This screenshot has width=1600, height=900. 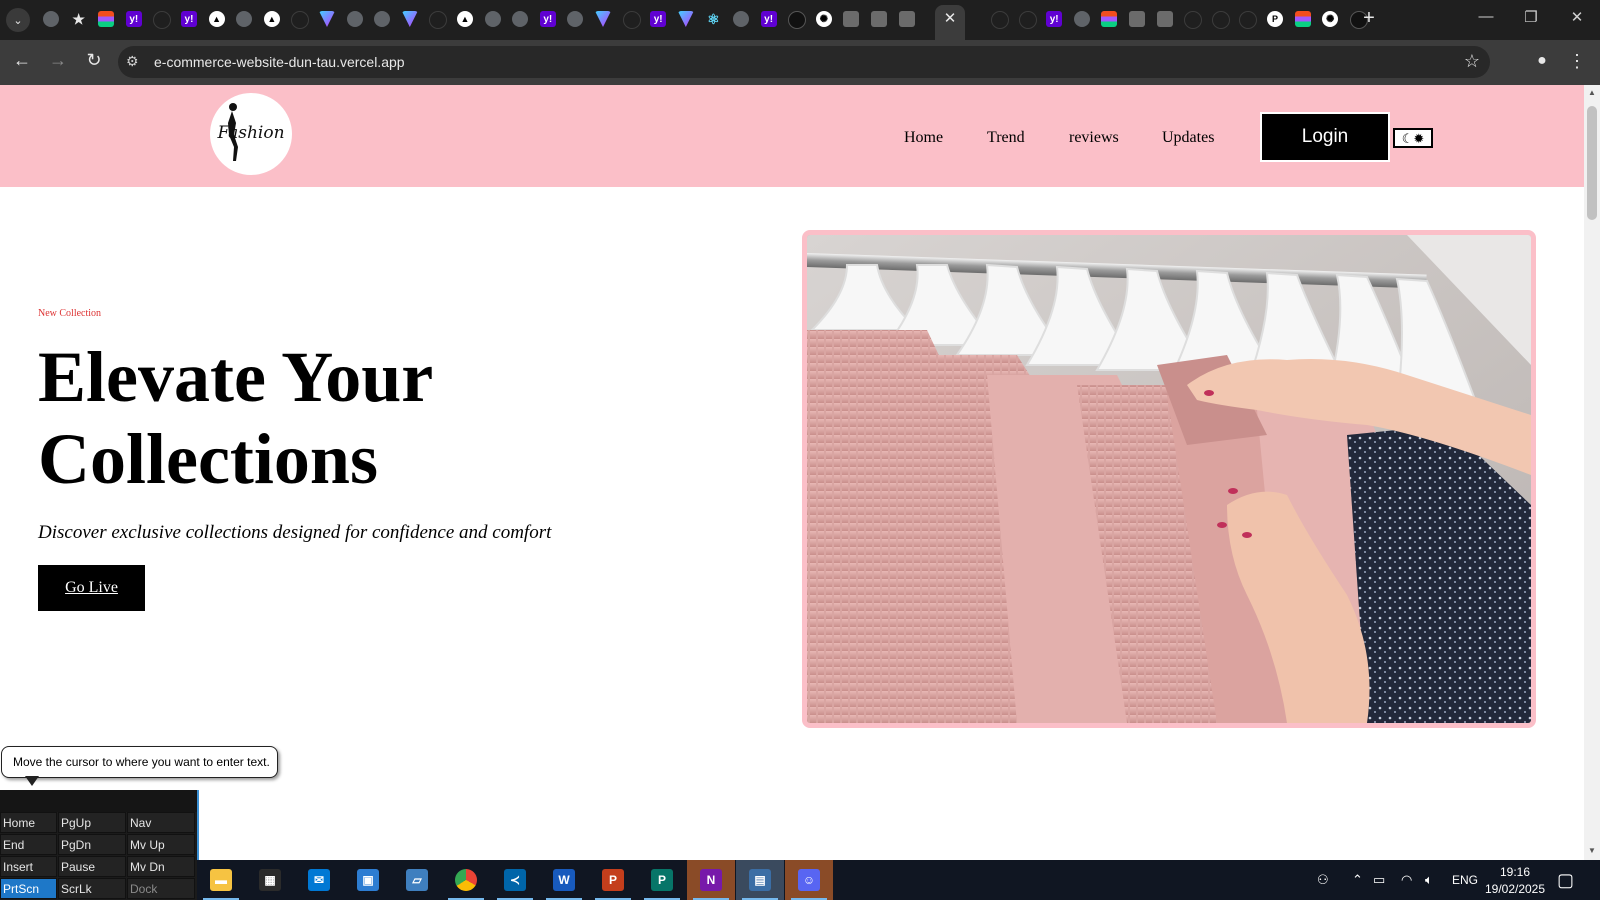 I want to click on tab-search-button: ⌄, so click(x=18, y=20).